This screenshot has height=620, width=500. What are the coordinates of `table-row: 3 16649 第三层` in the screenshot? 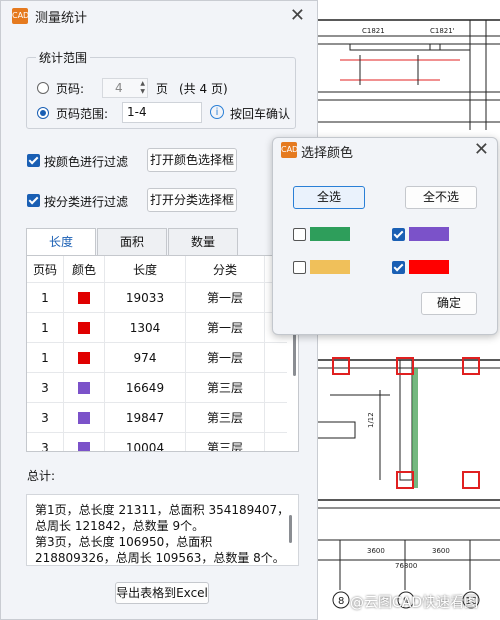 It's located at (157, 387).